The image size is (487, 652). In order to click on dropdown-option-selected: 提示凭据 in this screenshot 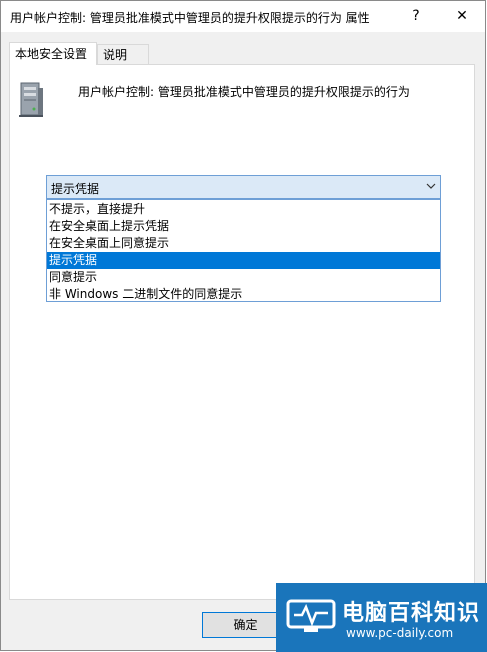, I will do `click(243, 260)`.